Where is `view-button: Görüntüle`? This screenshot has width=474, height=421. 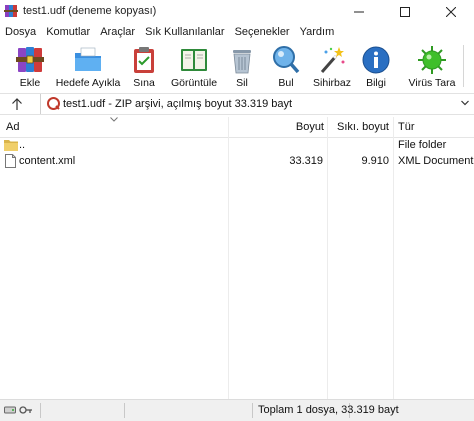
view-button: Görüntüle is located at coordinates (194, 67).